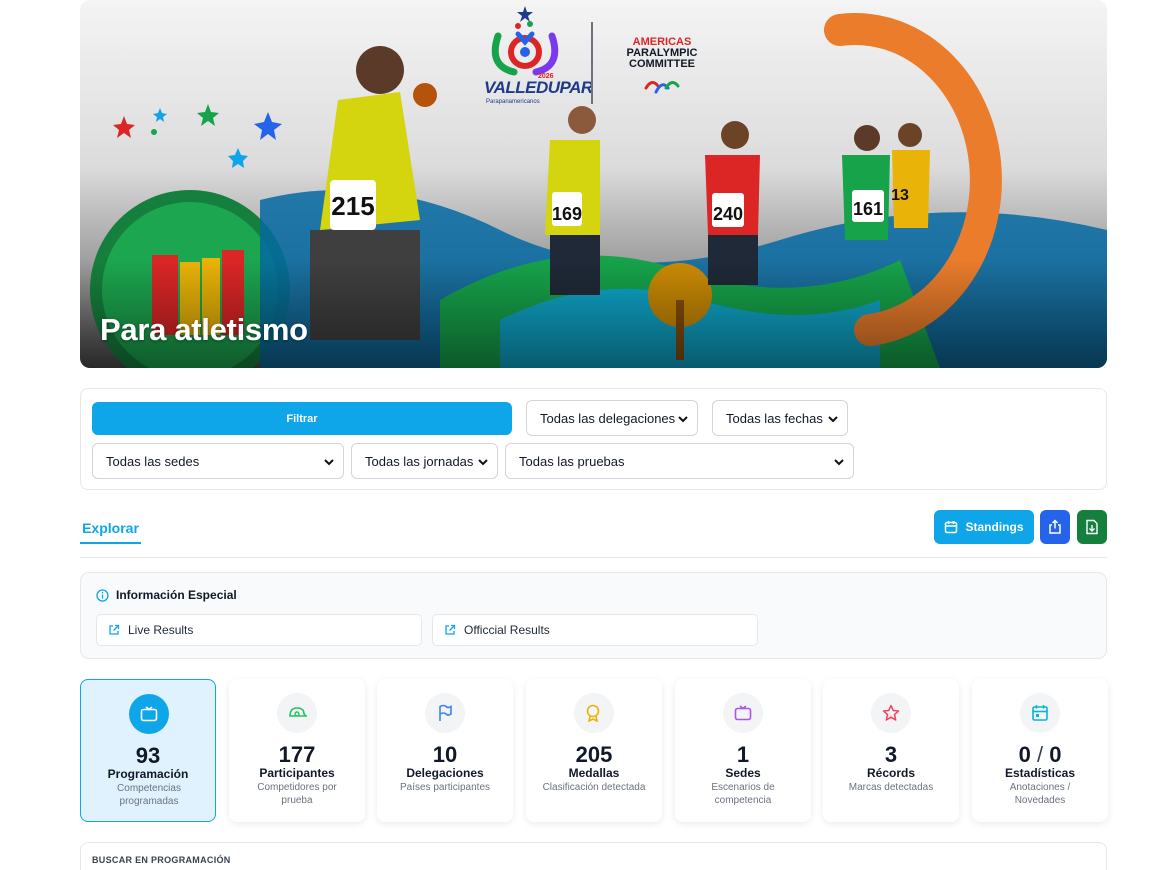 This screenshot has width=1157, height=870. What do you see at coordinates (218, 461) in the screenshot?
I see `venue-select: Todas las sedes` at bounding box center [218, 461].